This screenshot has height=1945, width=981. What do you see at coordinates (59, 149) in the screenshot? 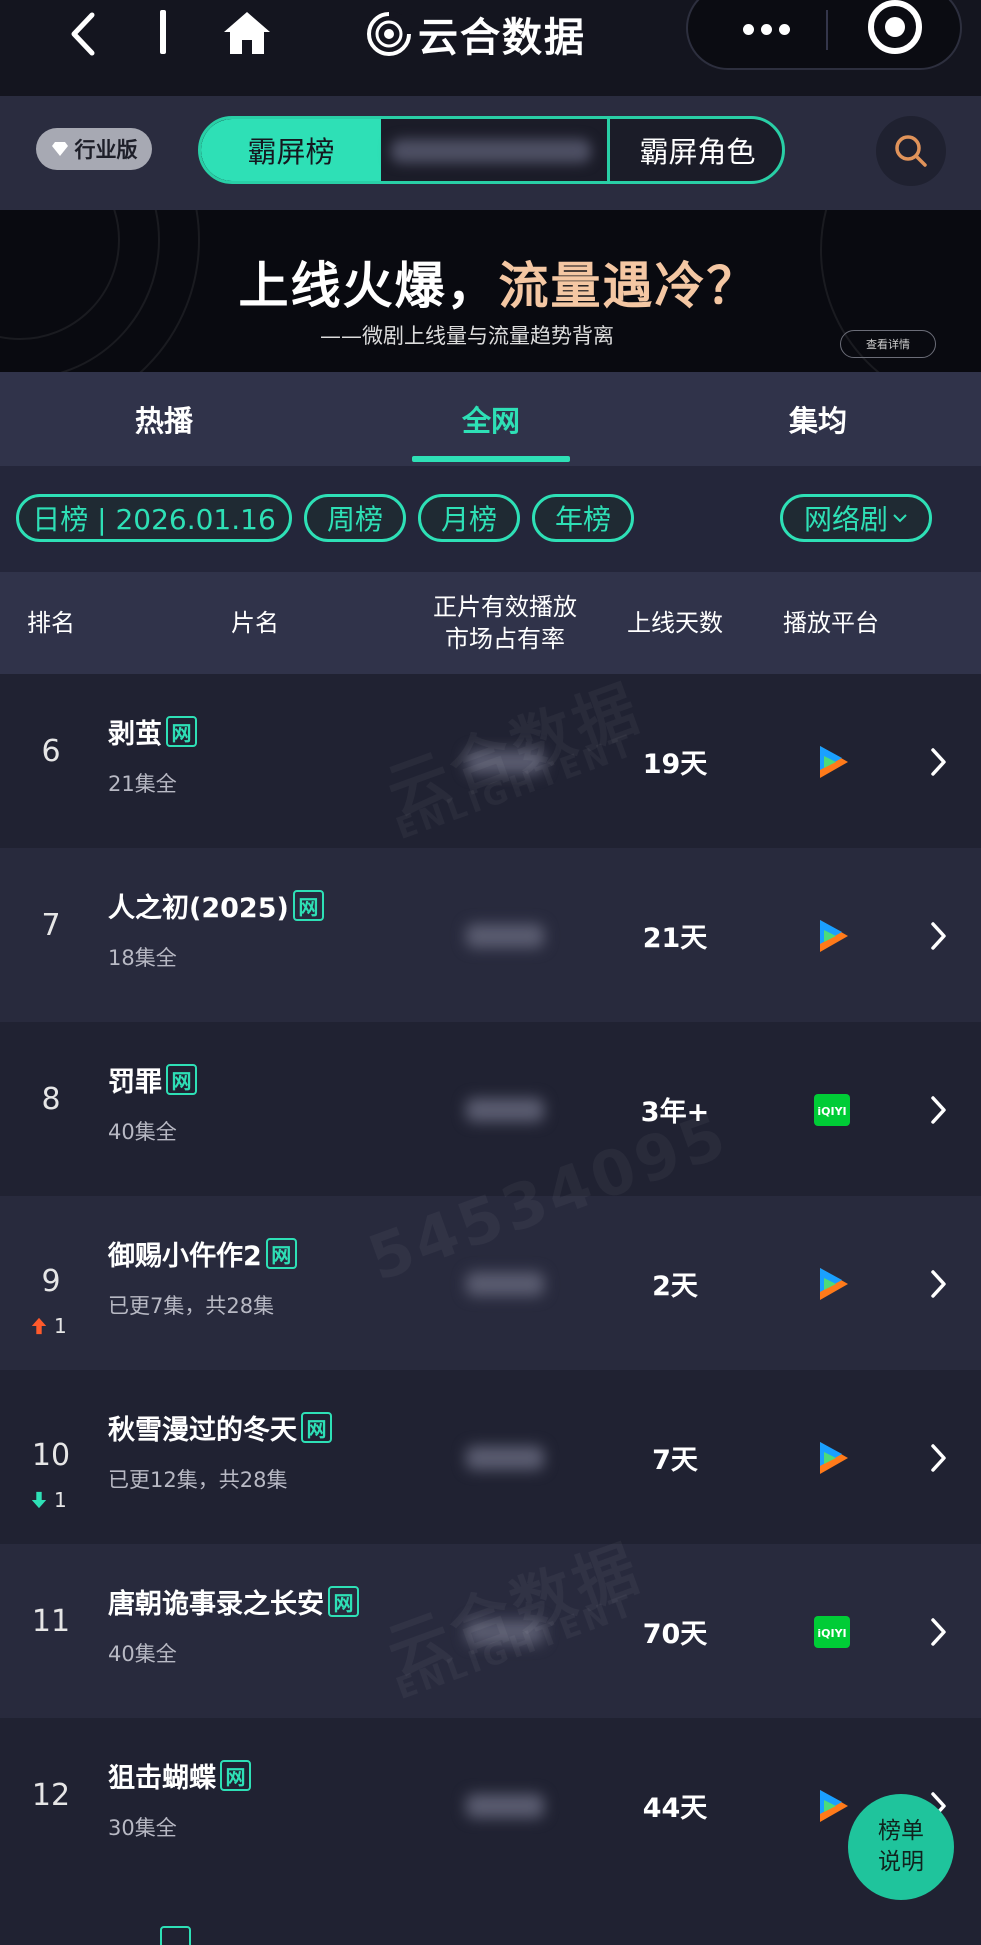
I see `diamond-icon` at bounding box center [59, 149].